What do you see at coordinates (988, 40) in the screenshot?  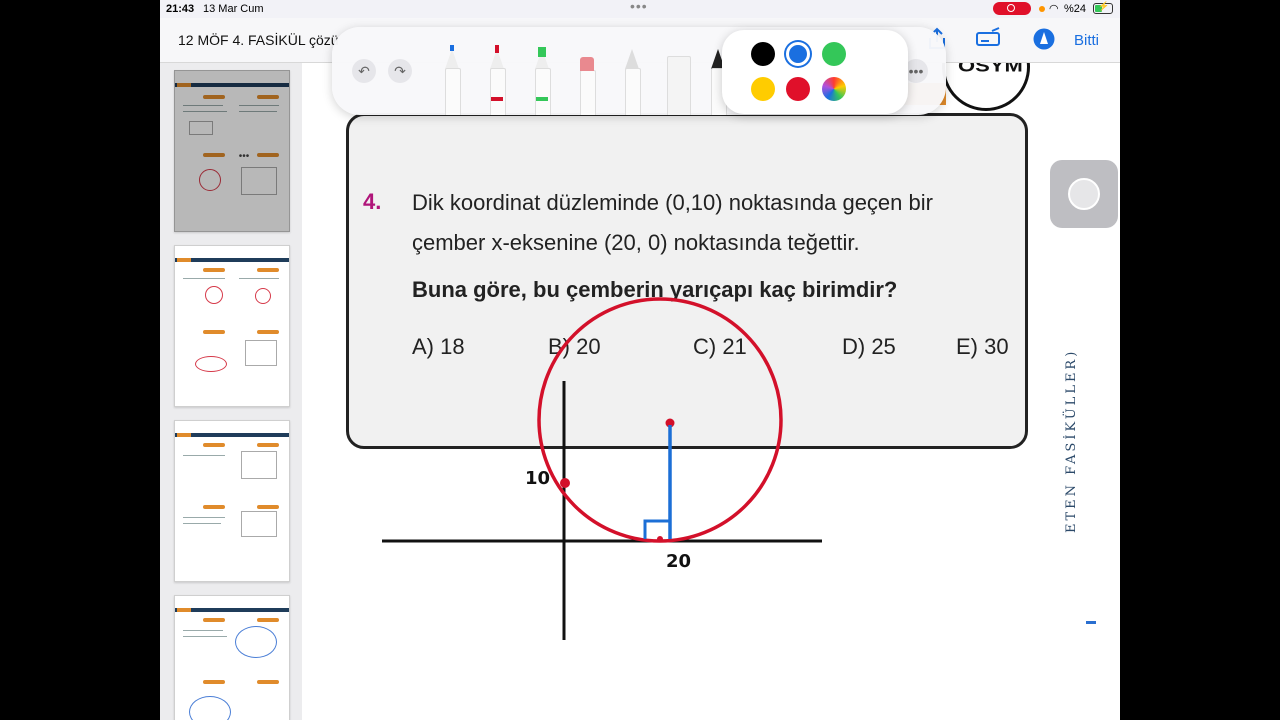 I see `markup-toggle-icon` at bounding box center [988, 40].